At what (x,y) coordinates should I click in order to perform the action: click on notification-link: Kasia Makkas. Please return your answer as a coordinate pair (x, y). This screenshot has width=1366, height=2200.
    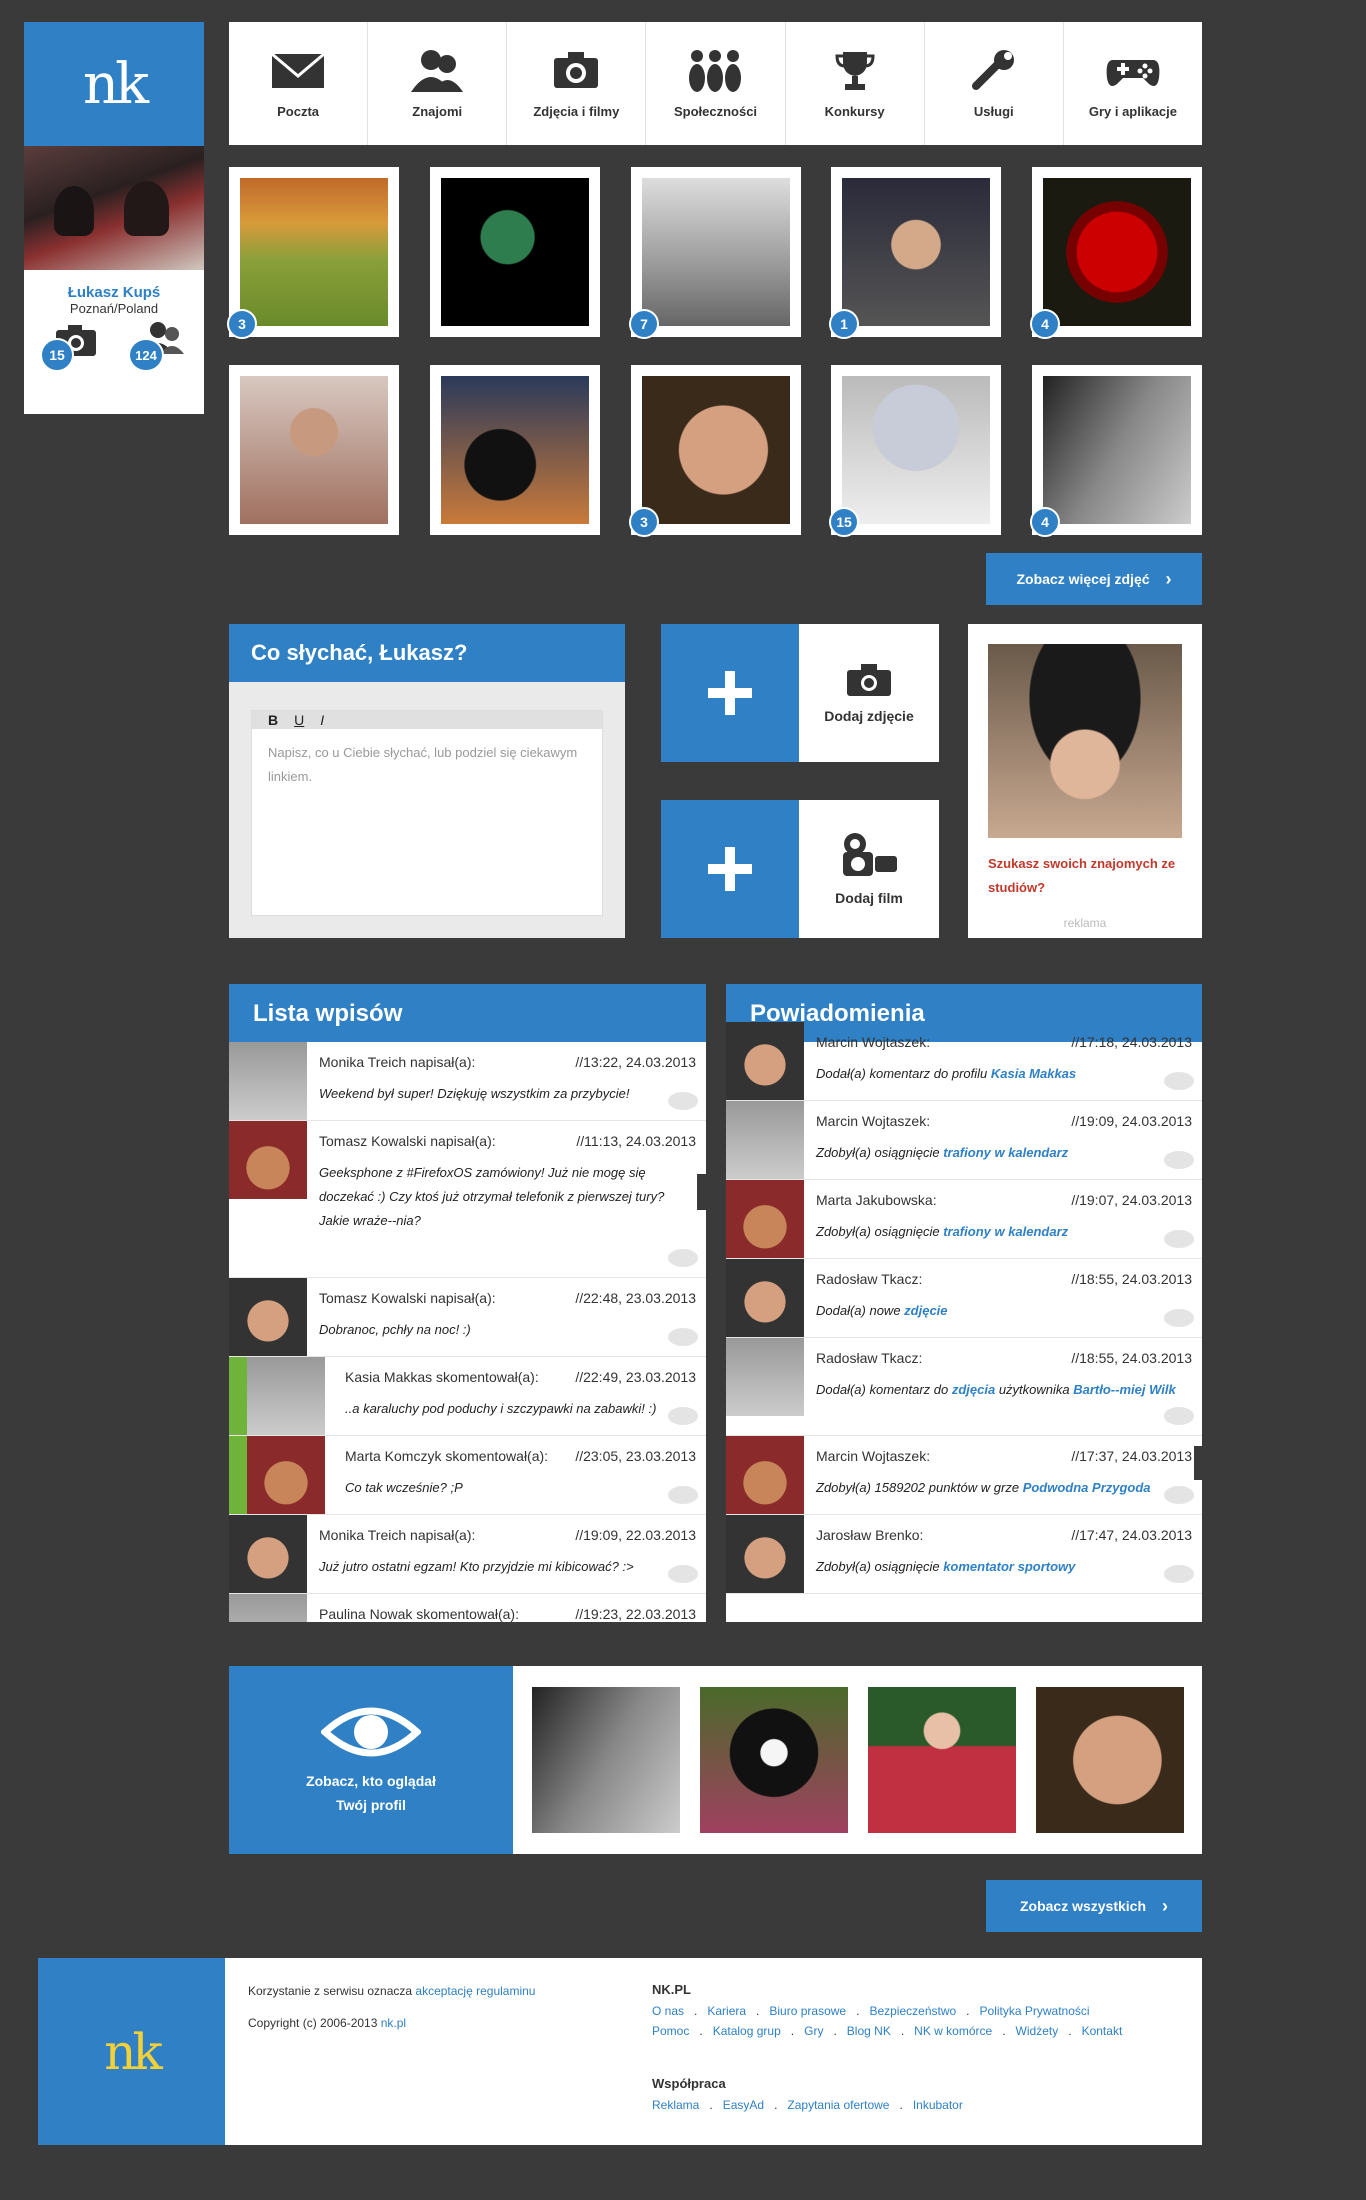
    Looking at the image, I should click on (1033, 1073).